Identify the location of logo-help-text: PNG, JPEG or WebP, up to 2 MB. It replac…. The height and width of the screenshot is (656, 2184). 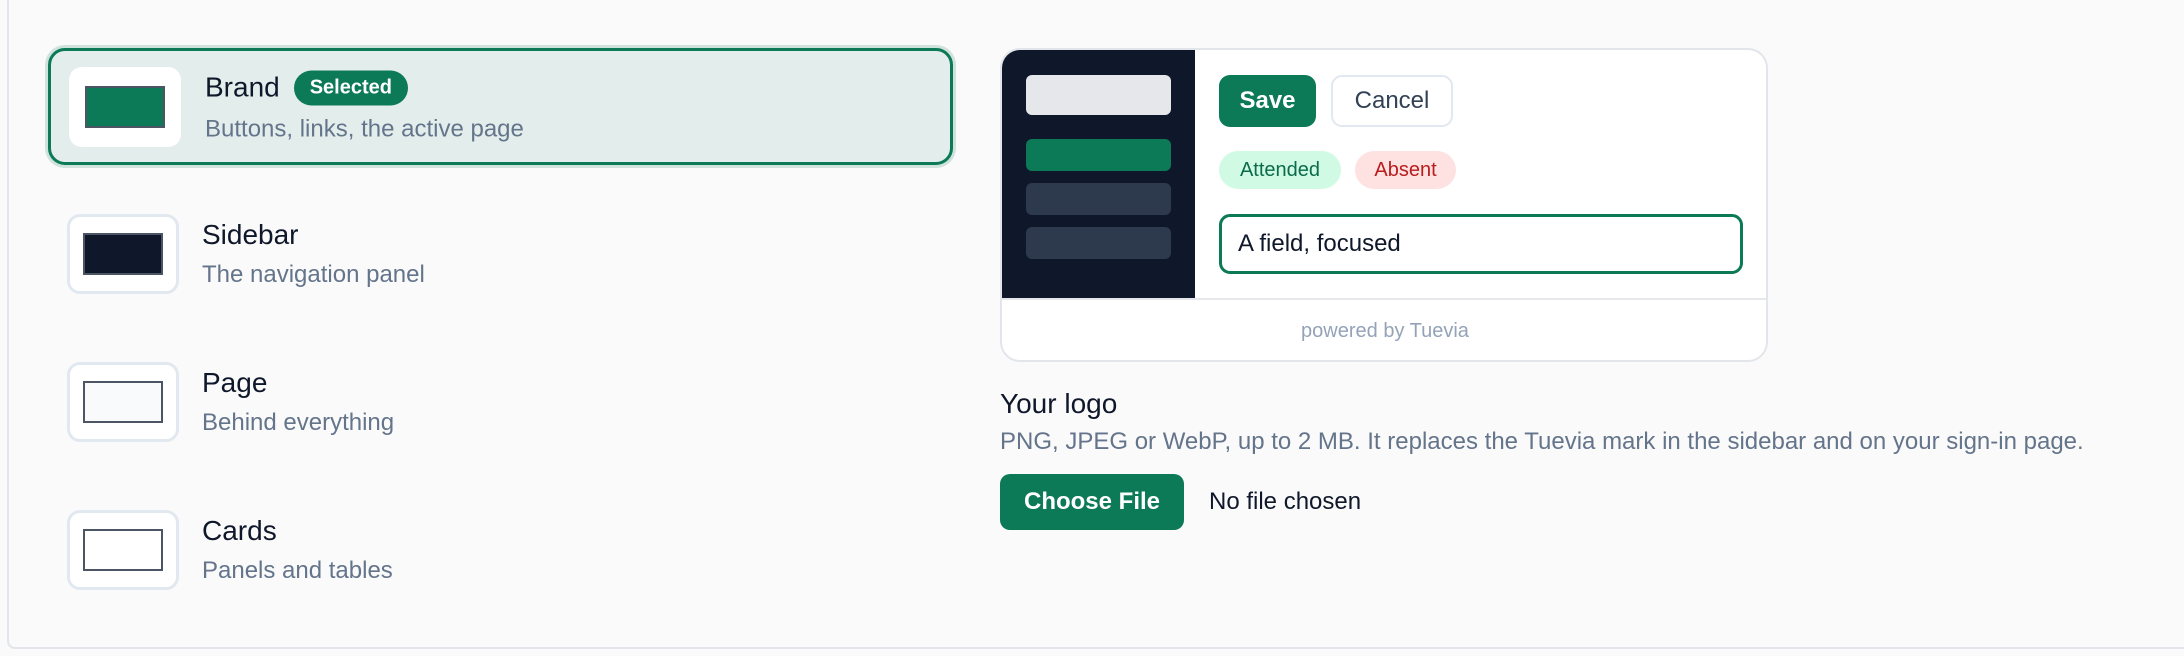
(1542, 441).